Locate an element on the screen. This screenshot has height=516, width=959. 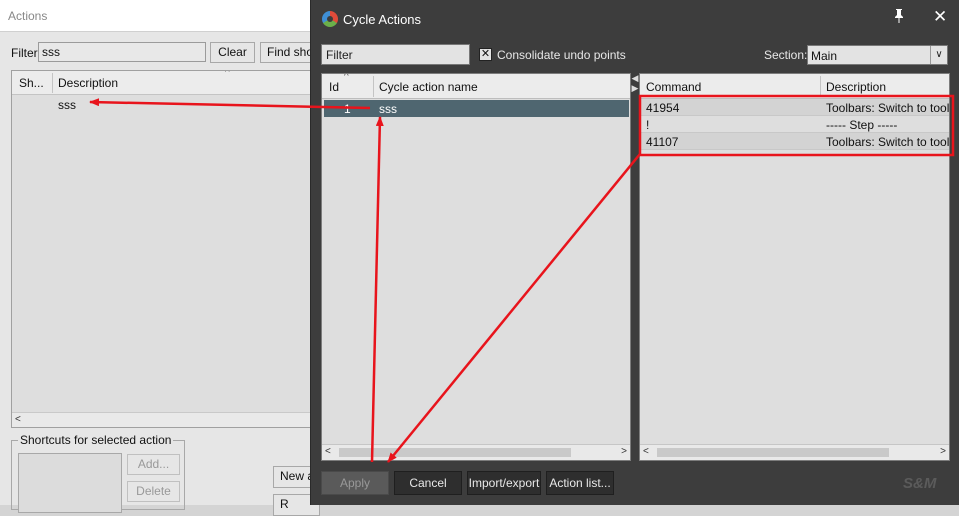
cycle-action-row: 1 sss is located at coordinates (476, 108).